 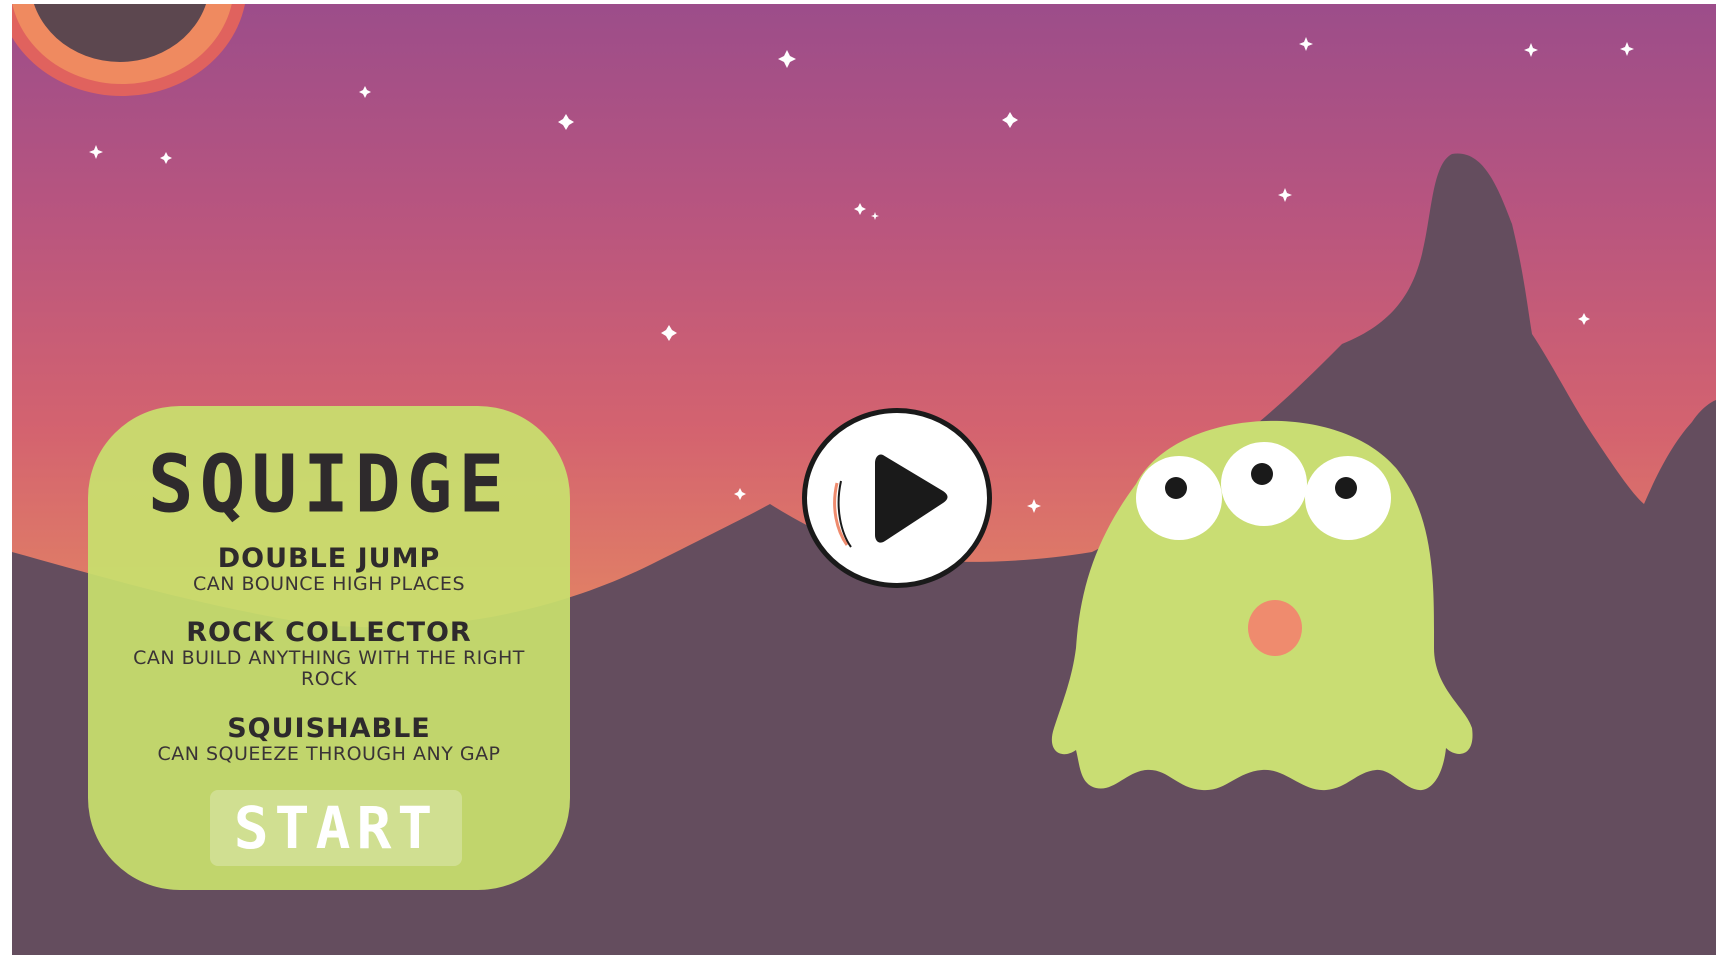 I want to click on alien-character, so click(x=1262, y=605).